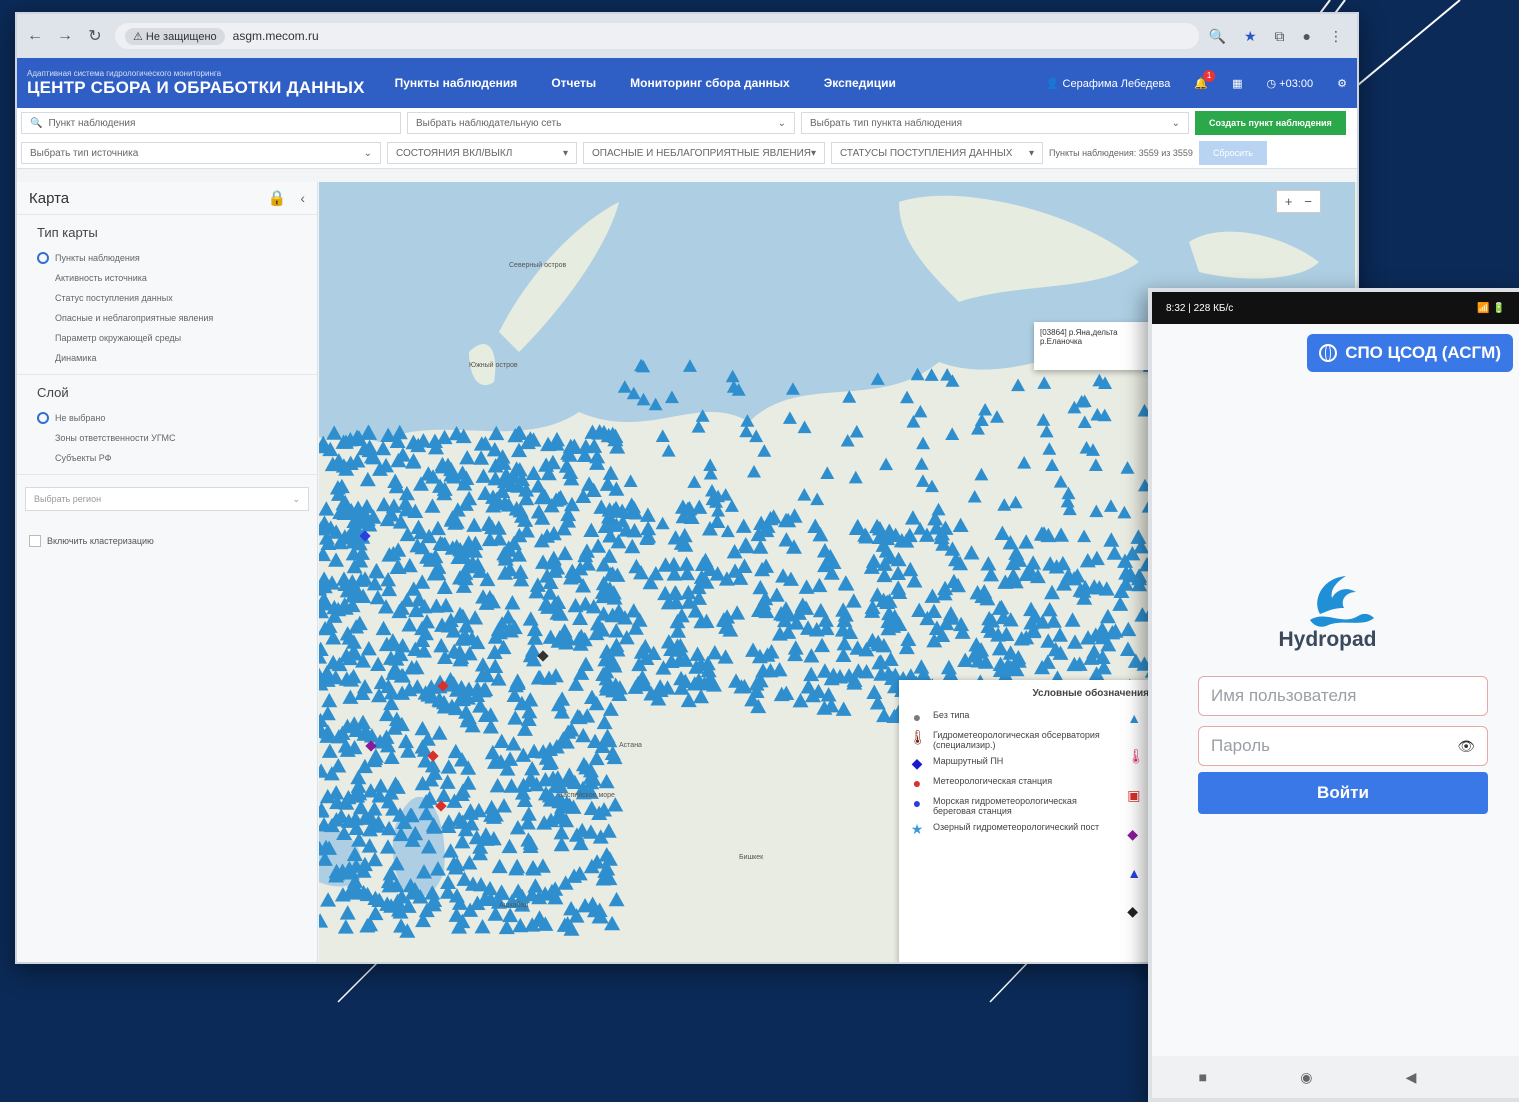 The width and height of the screenshot is (1519, 1102). What do you see at coordinates (1029, 783) in the screenshot?
I see `legend-item: ● Метеорологическая станция` at bounding box center [1029, 783].